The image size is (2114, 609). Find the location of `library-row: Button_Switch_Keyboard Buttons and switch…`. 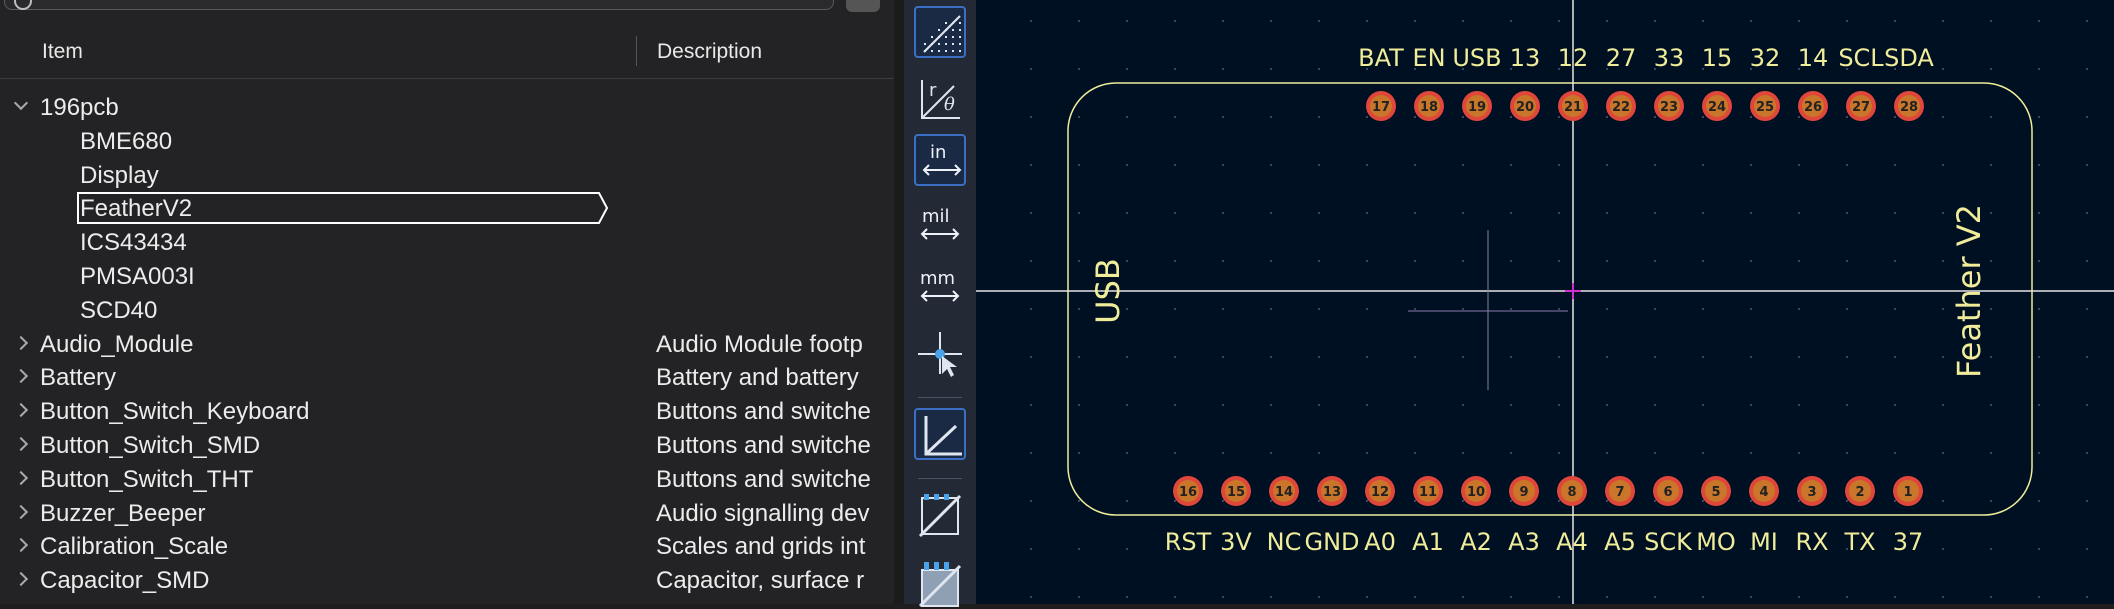

library-row: Button_Switch_Keyboard Buttons and switch… is located at coordinates (447, 411).